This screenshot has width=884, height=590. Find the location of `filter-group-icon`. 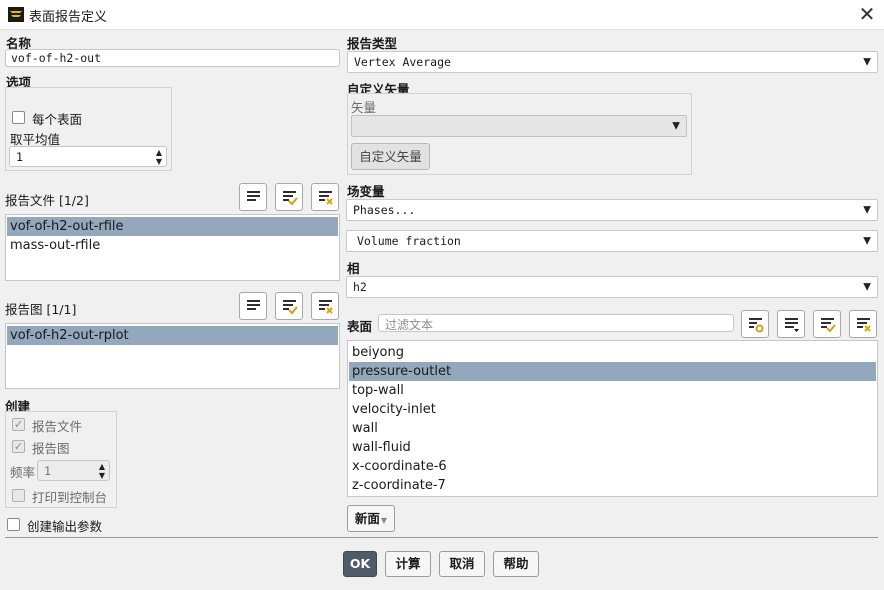

filter-group-icon is located at coordinates (756, 325).